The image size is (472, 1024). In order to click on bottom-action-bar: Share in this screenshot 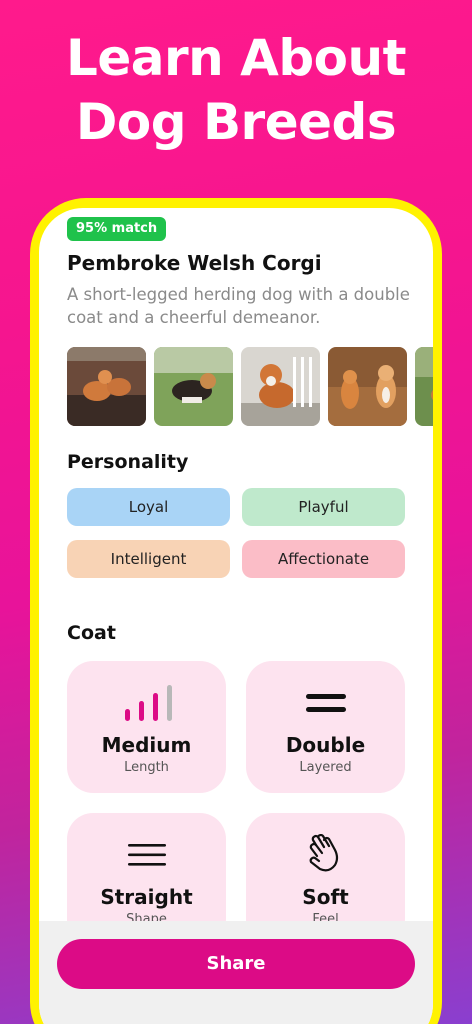, I will do `click(236, 972)`.